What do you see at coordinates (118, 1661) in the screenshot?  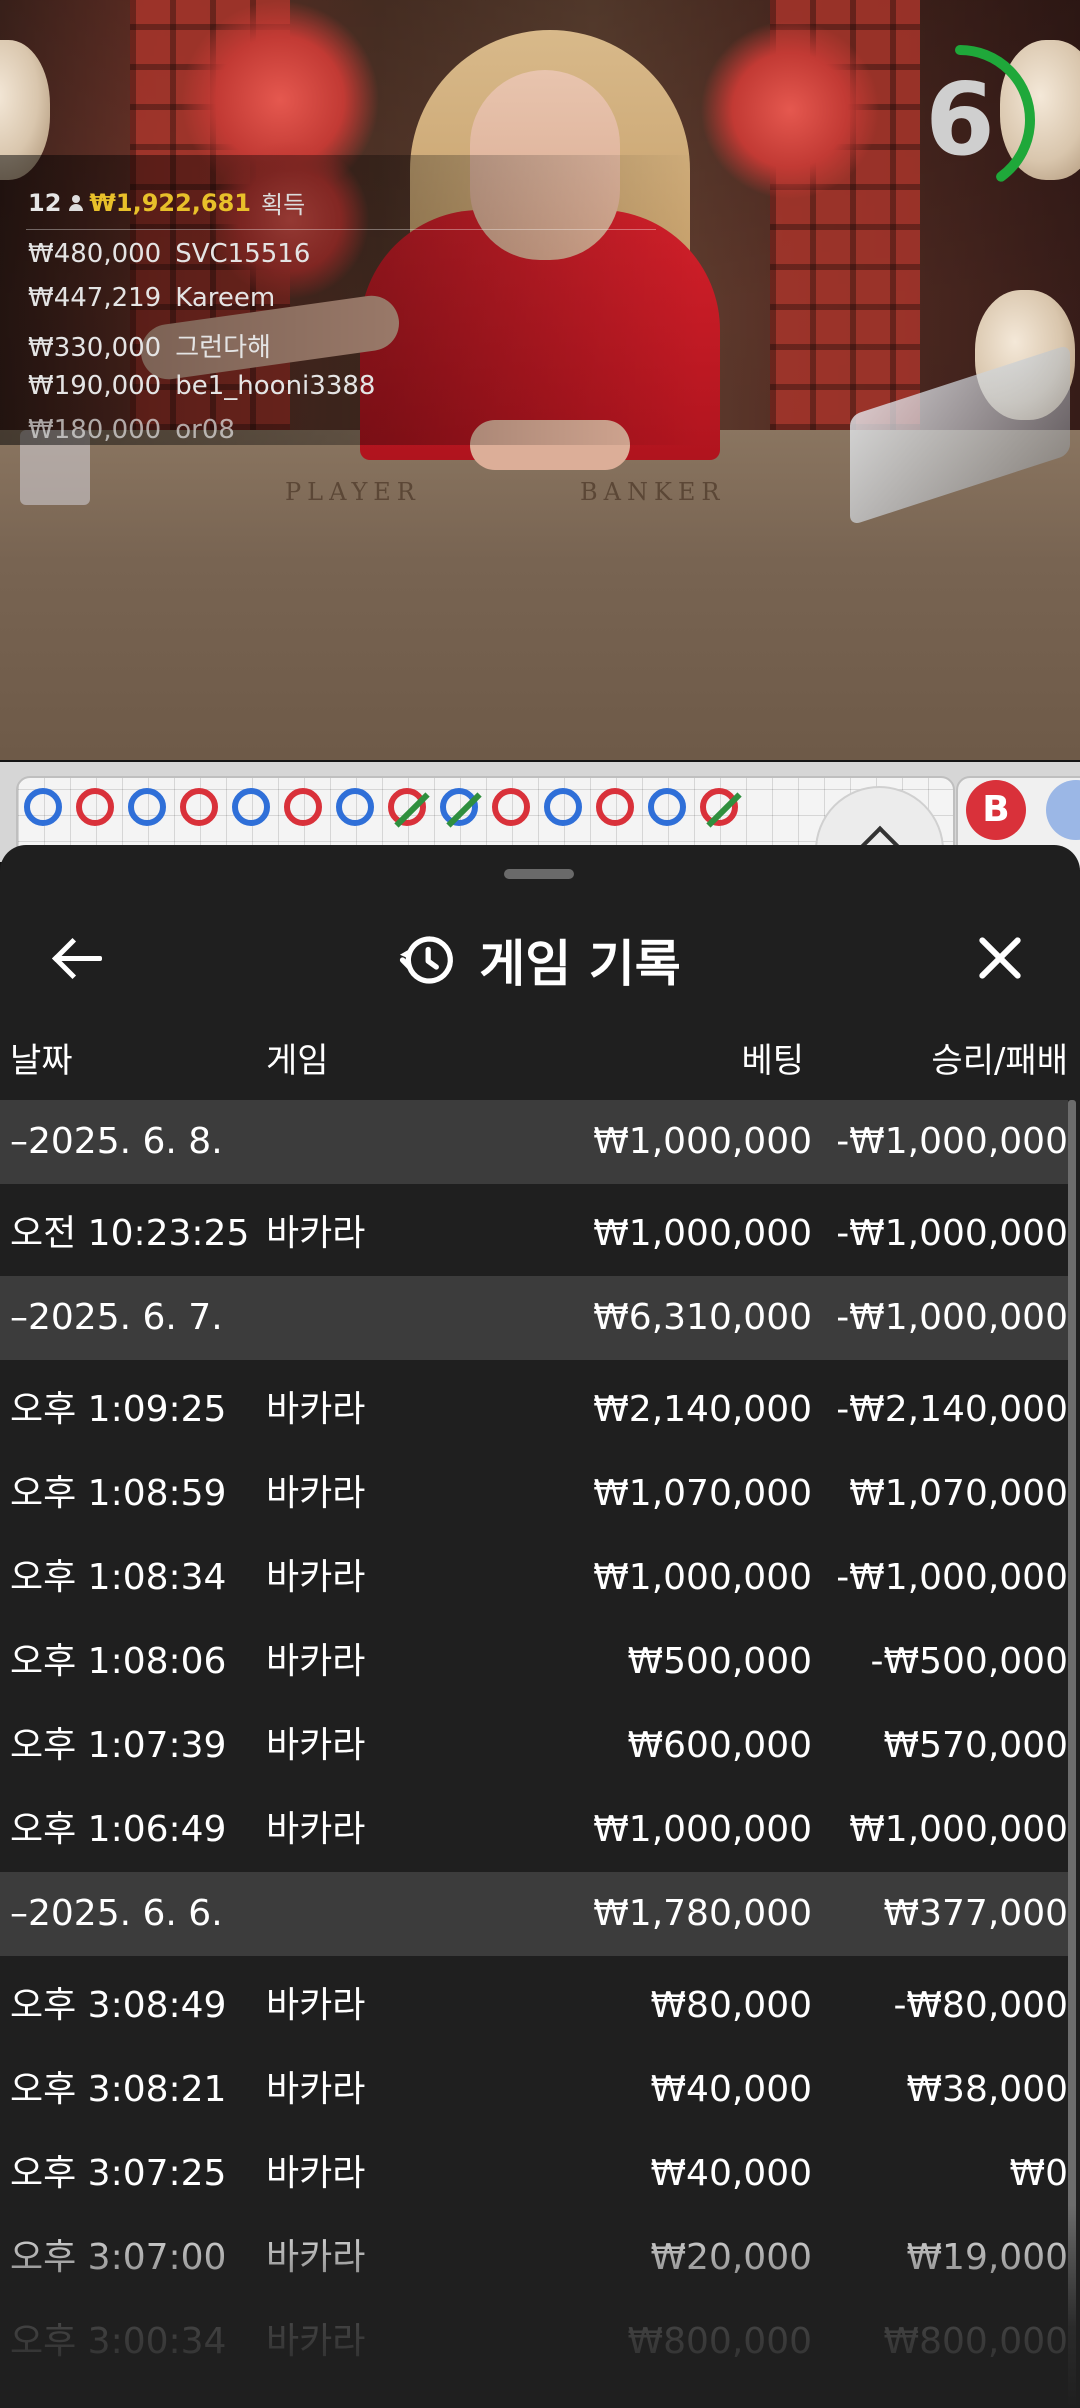 I see `row-date: 오후 1:08:06` at bounding box center [118, 1661].